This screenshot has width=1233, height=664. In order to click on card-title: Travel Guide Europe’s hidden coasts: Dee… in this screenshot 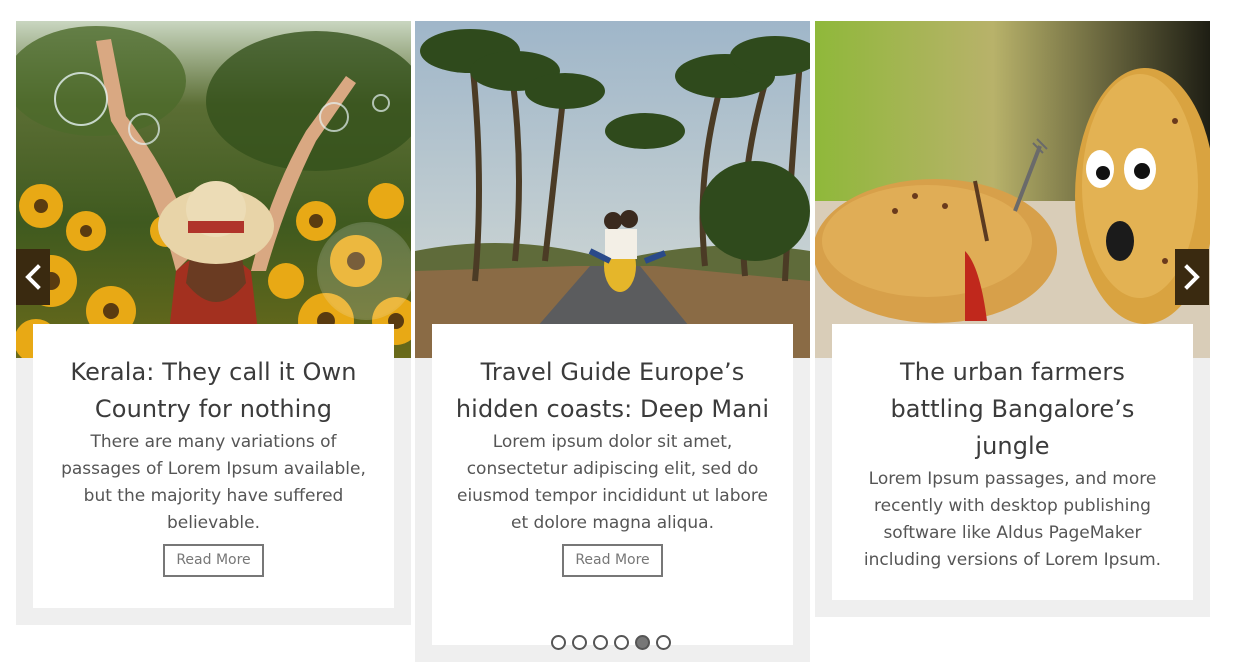, I will do `click(612, 391)`.